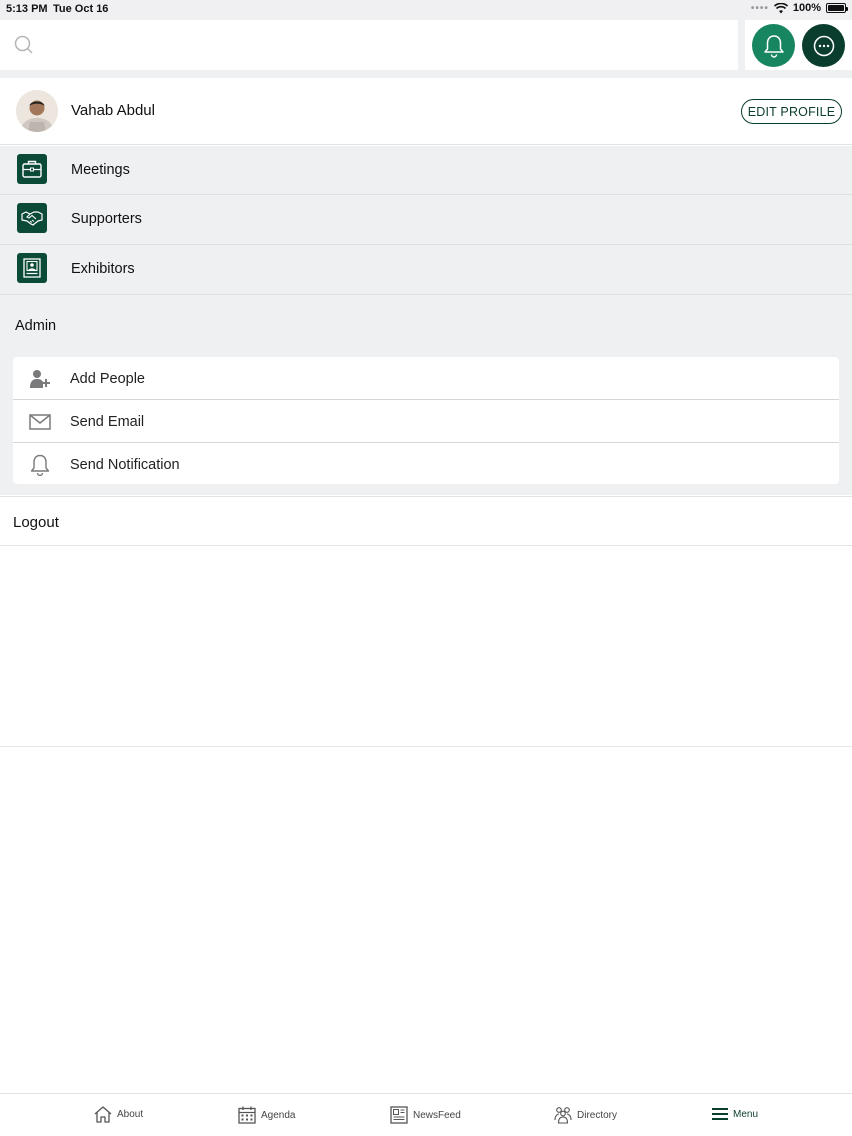 The height and width of the screenshot is (1136, 852). I want to click on hamburger-icon, so click(720, 1114).